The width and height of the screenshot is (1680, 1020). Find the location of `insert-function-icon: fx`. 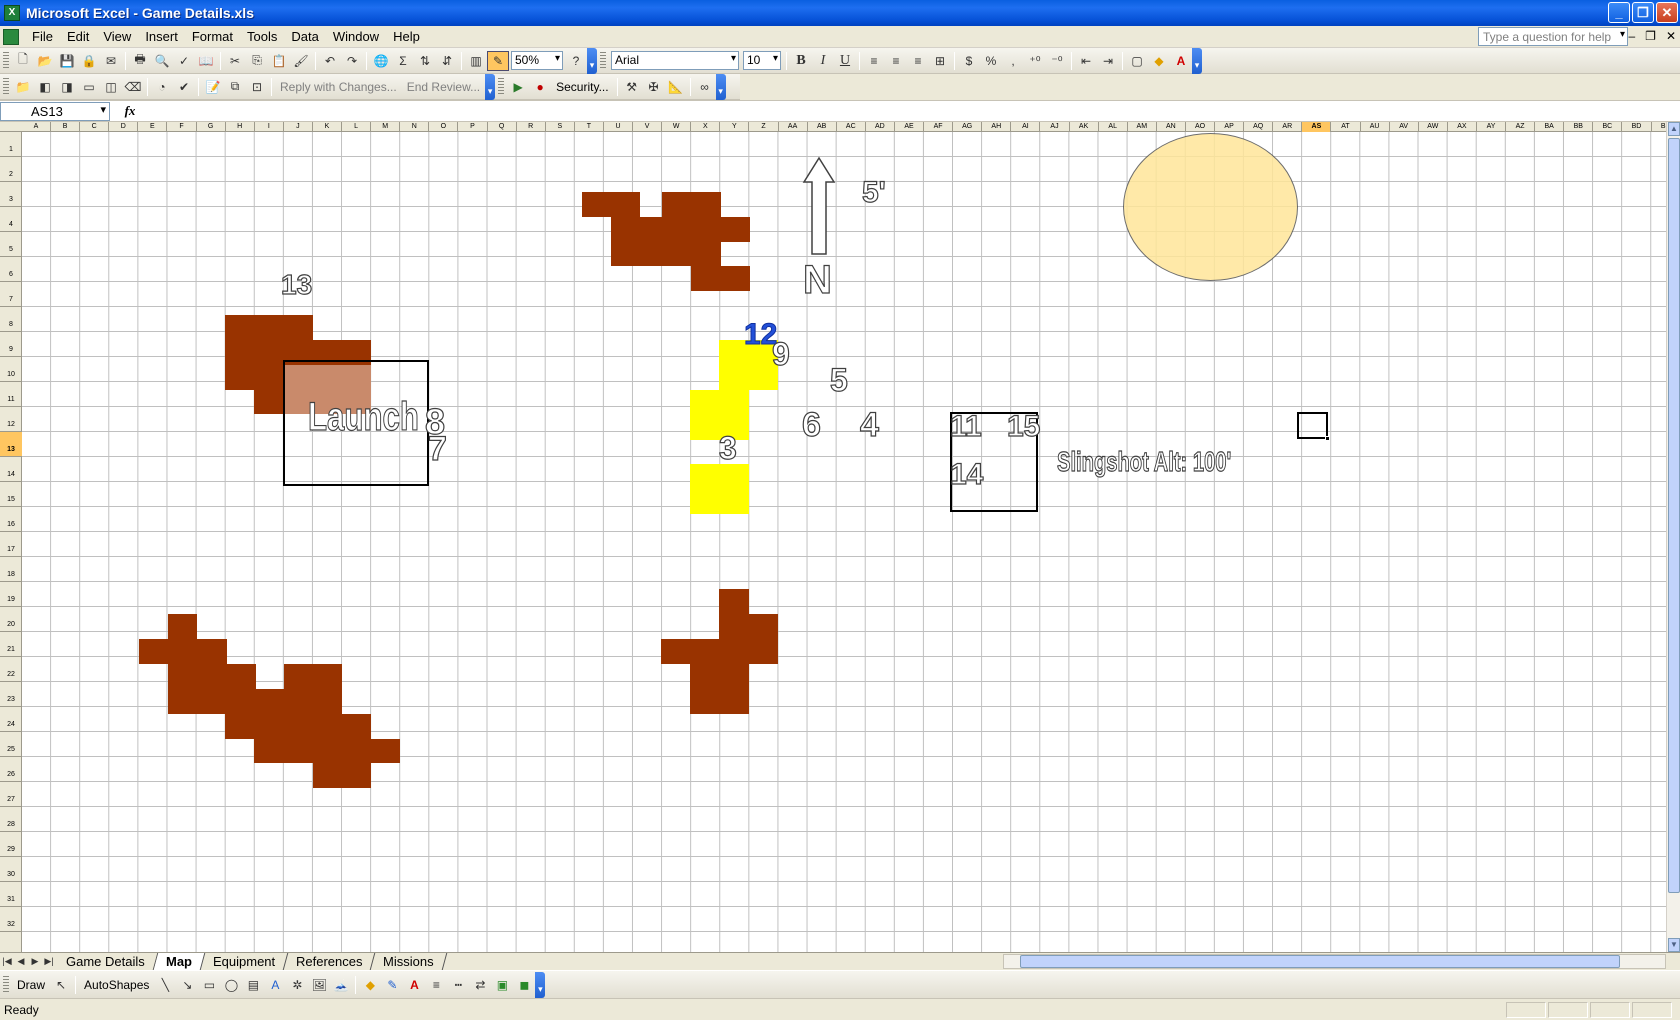

insert-function-icon: fx is located at coordinates (130, 111).